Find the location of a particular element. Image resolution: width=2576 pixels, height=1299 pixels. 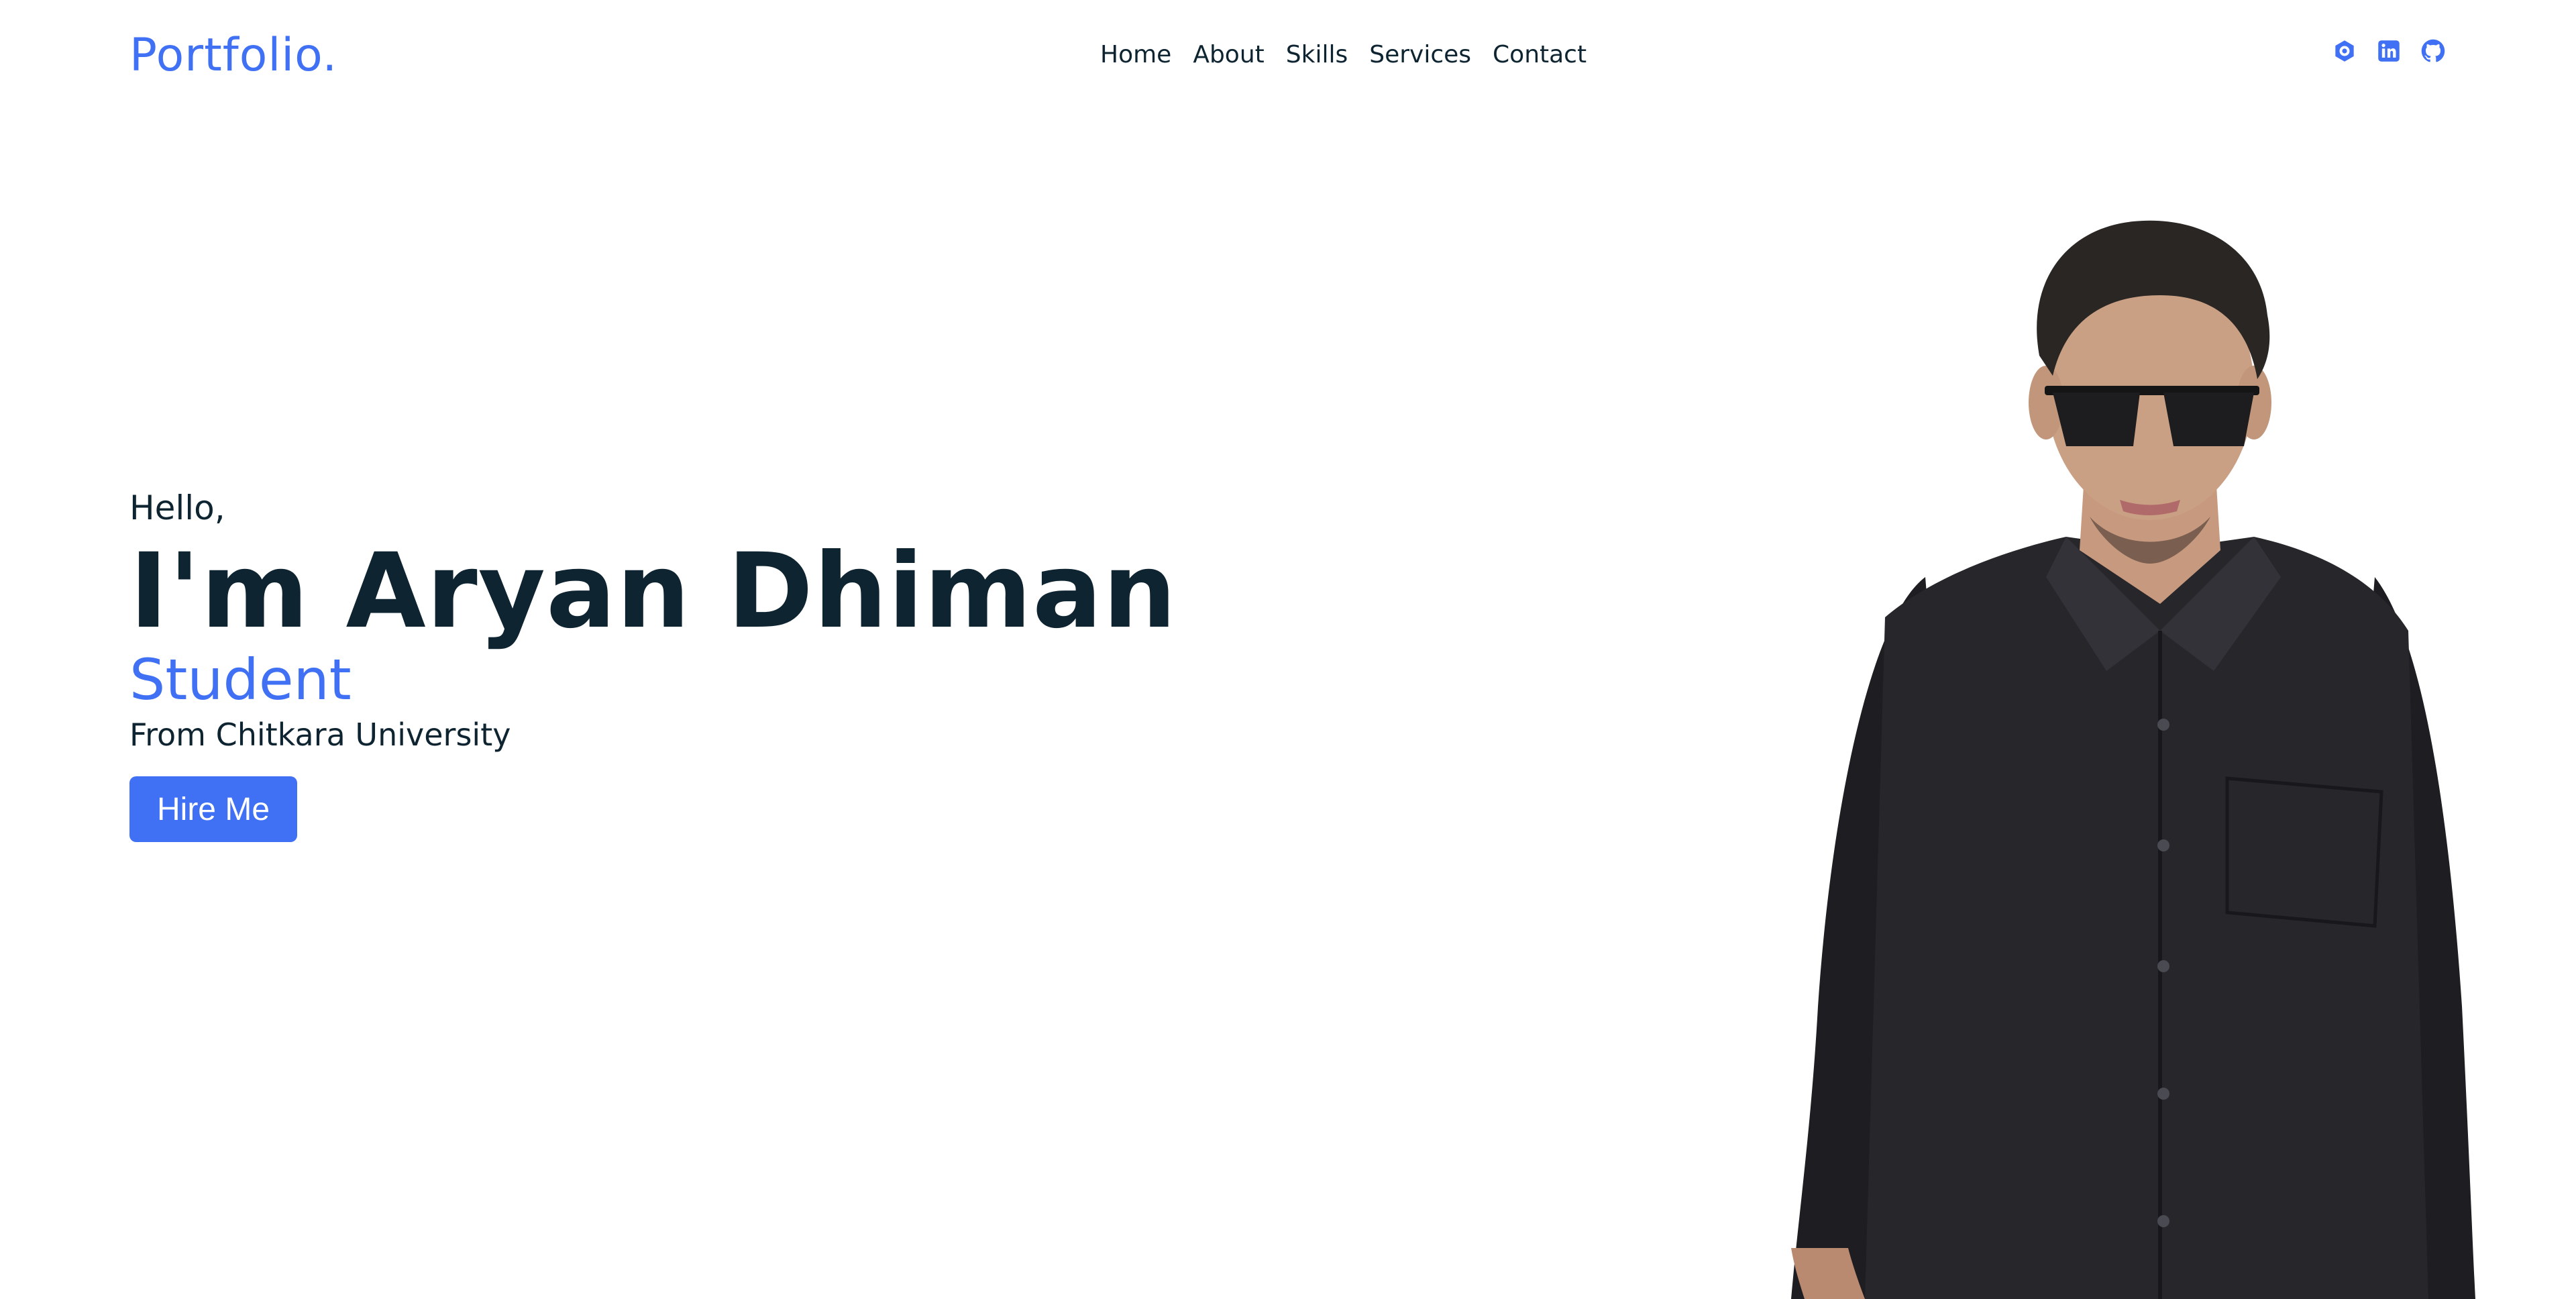

hire-me-button: Hire Me is located at coordinates (213, 809).